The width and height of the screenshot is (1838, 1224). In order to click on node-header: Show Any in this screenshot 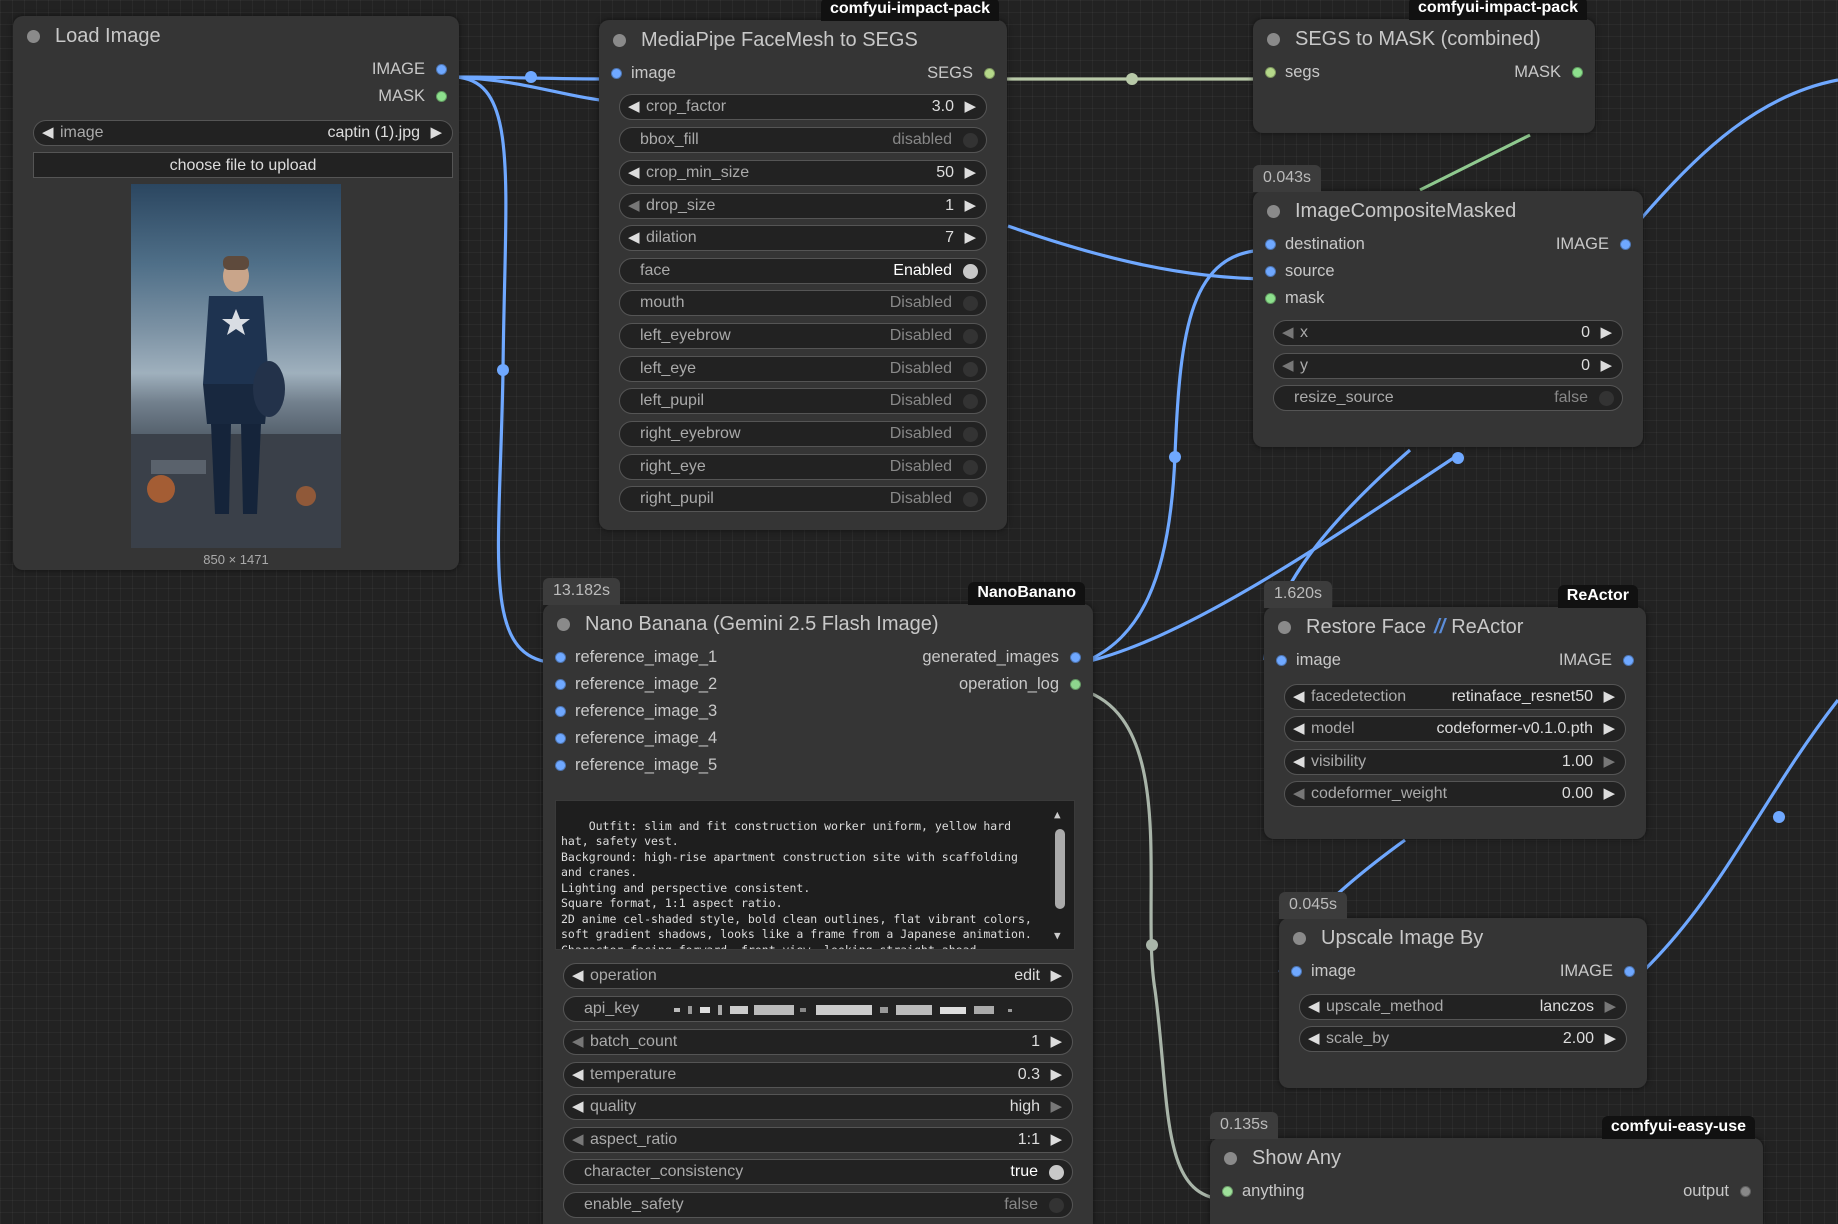, I will do `click(1486, 1158)`.